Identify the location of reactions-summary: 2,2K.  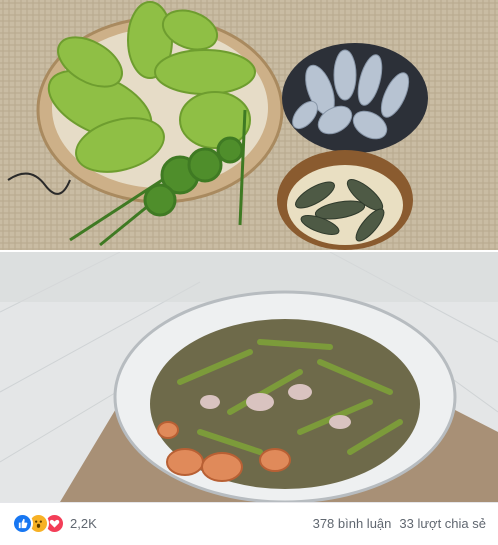
(54, 523).